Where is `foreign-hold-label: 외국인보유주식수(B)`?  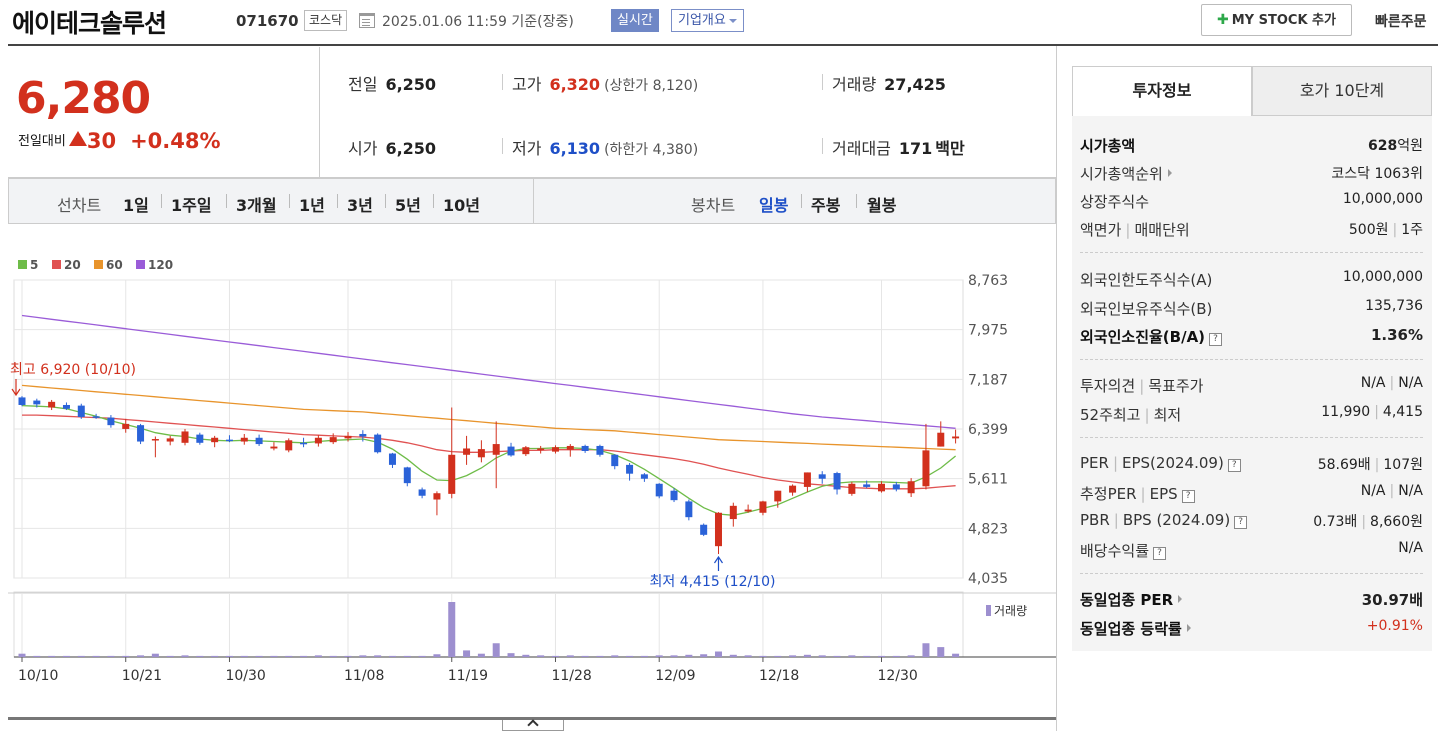
foreign-hold-label: 외국인보유주식수(B) is located at coordinates (1146, 309).